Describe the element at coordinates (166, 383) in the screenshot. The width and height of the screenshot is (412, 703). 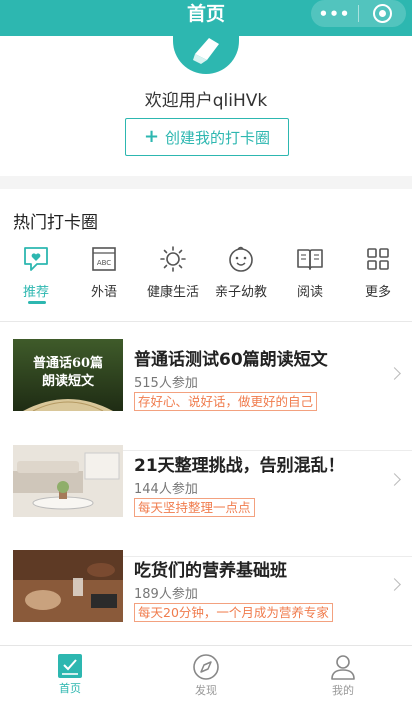
I see `item-count: 515人参加` at that location.